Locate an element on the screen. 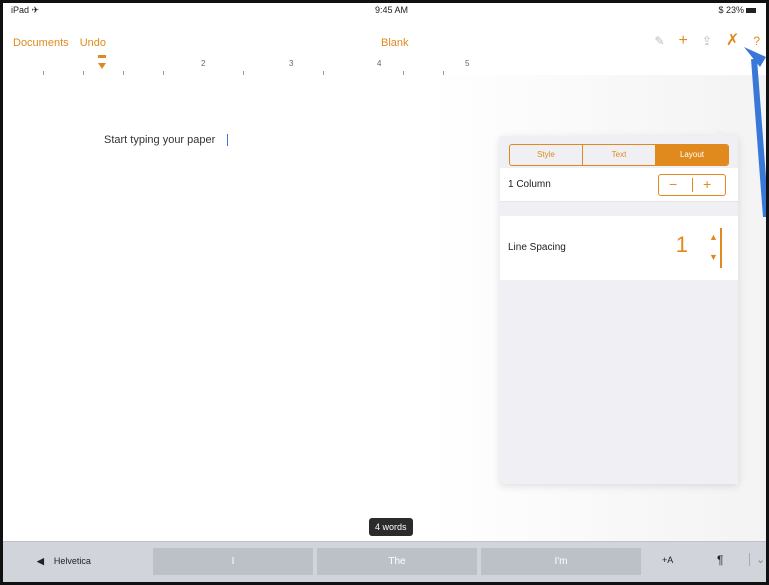 The height and width of the screenshot is (585, 769). suggestion-1: I is located at coordinates (233, 561).